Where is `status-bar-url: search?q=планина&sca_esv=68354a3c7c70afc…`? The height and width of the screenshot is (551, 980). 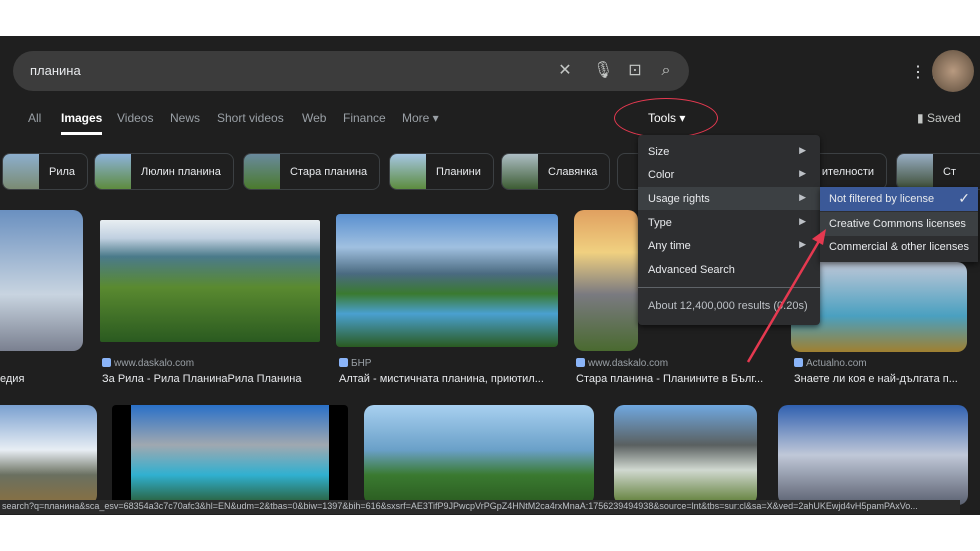 status-bar-url: search?q=планина&sca_esv=68354a3c7c70afc… is located at coordinates (480, 507).